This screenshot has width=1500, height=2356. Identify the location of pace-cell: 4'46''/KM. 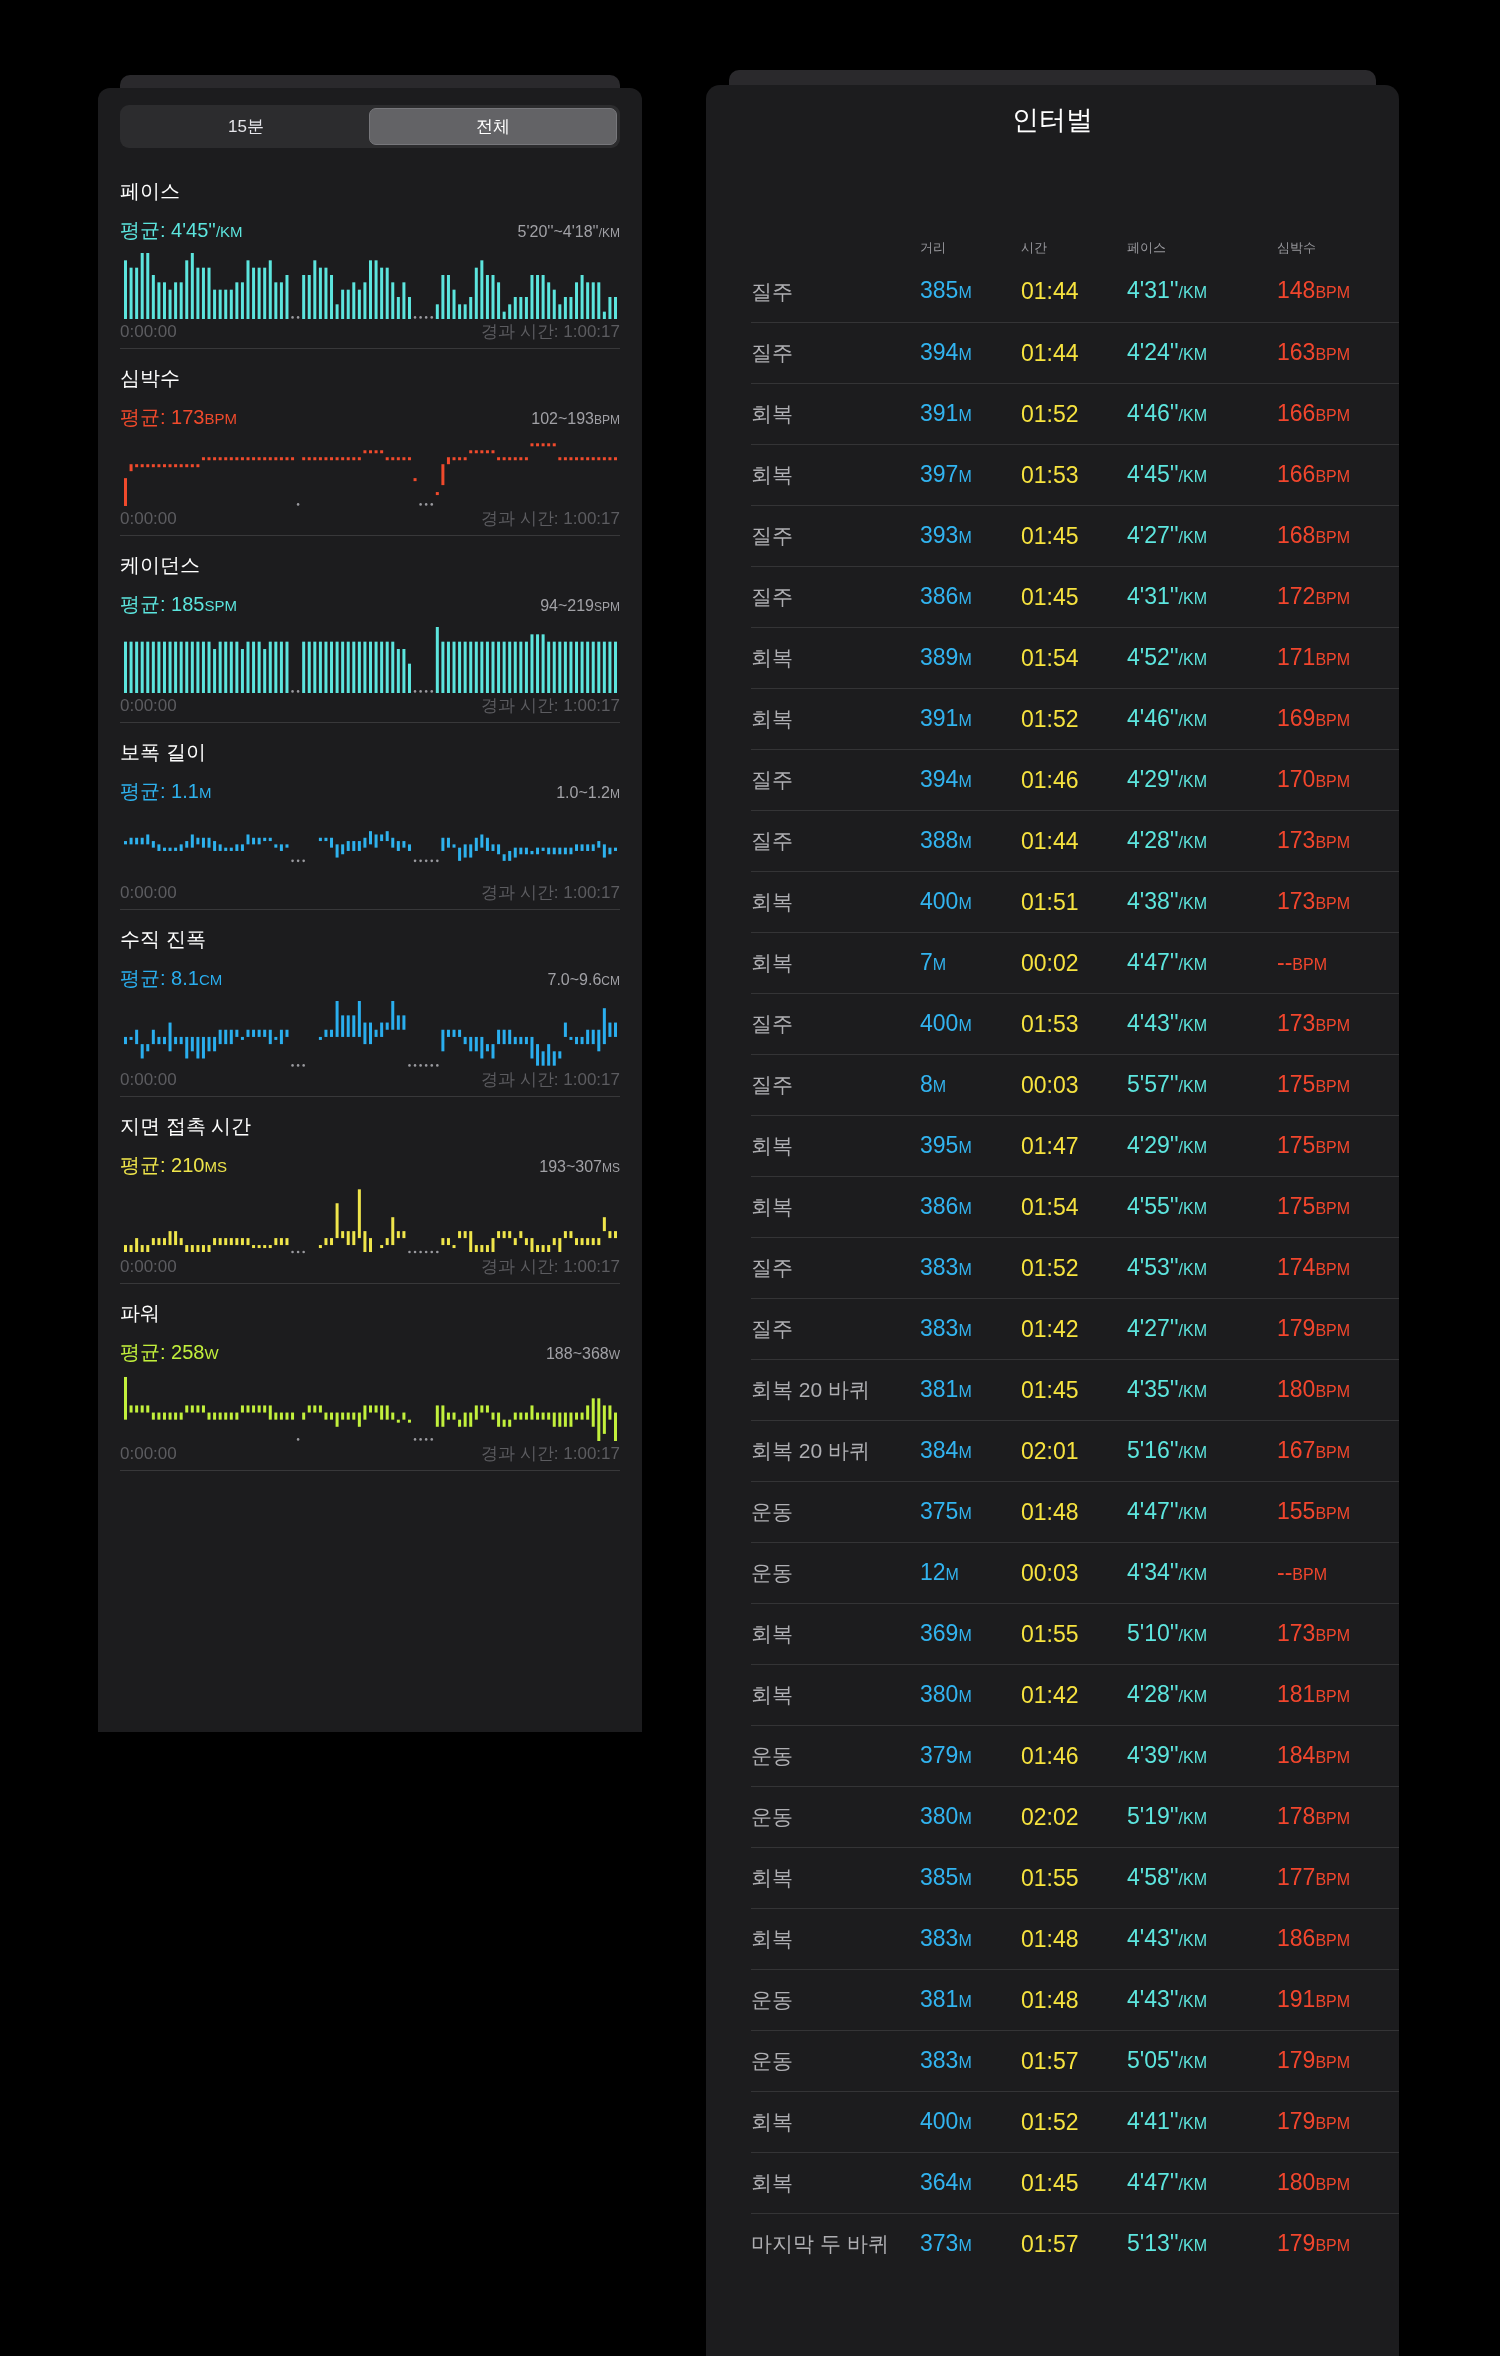
(1167, 412).